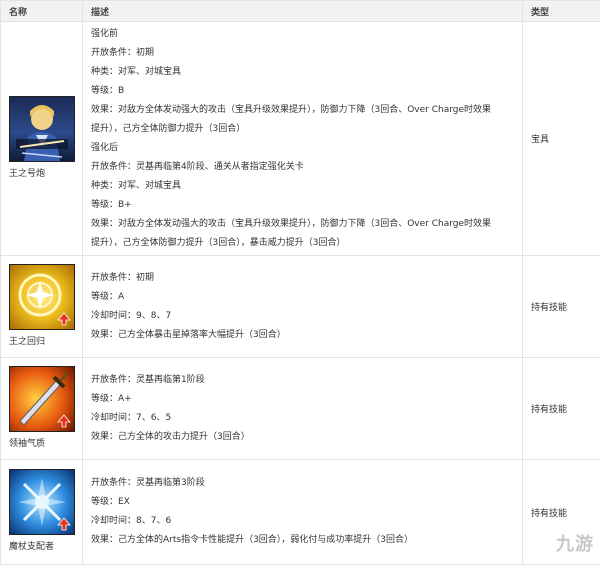 This screenshot has height=565, width=600. I want to click on item-name: 魔杖支配者, so click(45, 547).